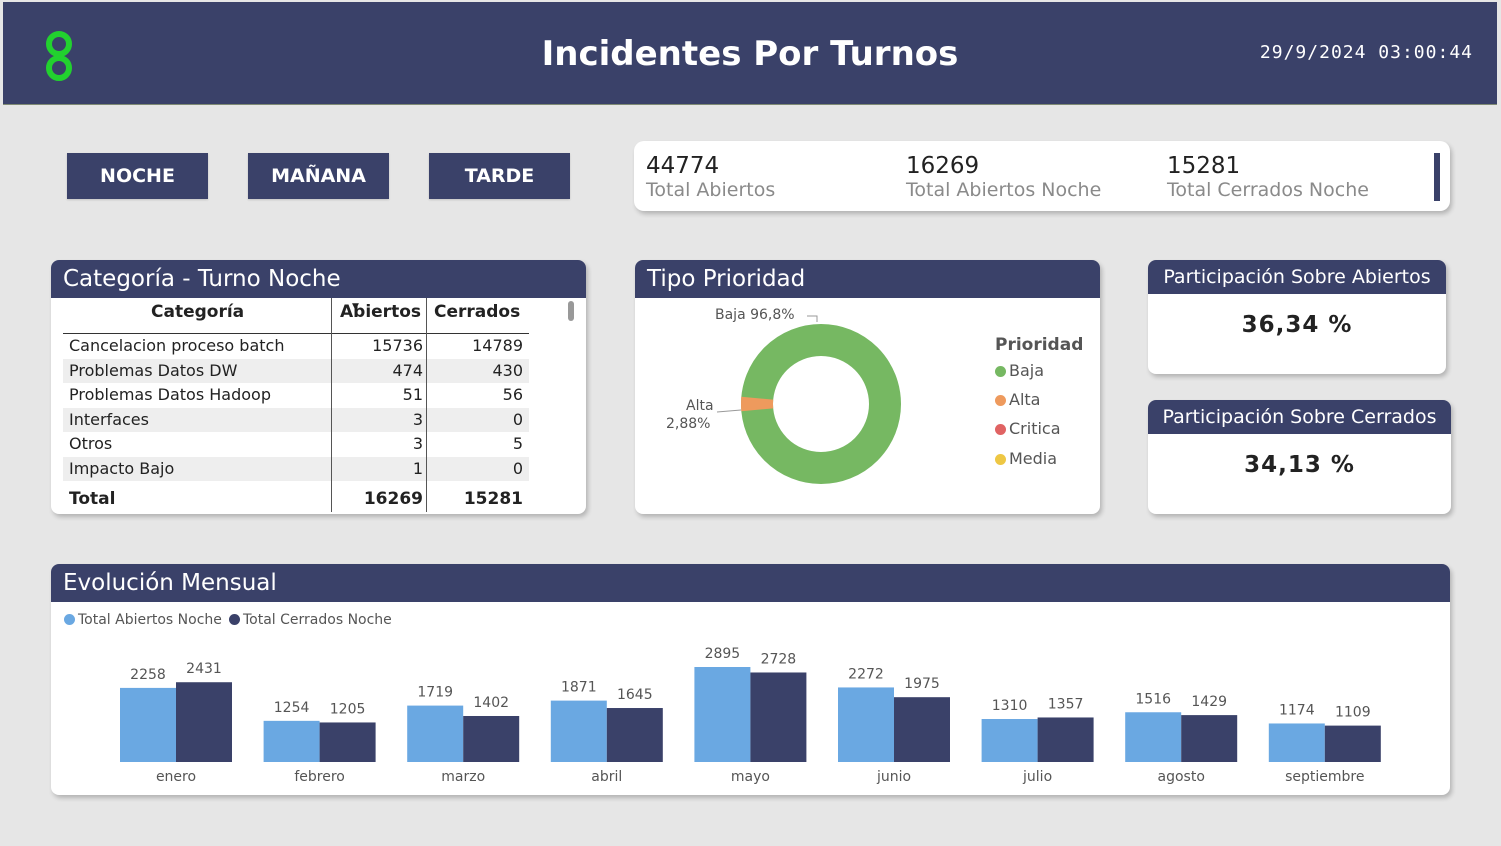 The height and width of the screenshot is (846, 1501). What do you see at coordinates (407, 370) in the screenshot?
I see `cell-abiertos: 474` at bounding box center [407, 370].